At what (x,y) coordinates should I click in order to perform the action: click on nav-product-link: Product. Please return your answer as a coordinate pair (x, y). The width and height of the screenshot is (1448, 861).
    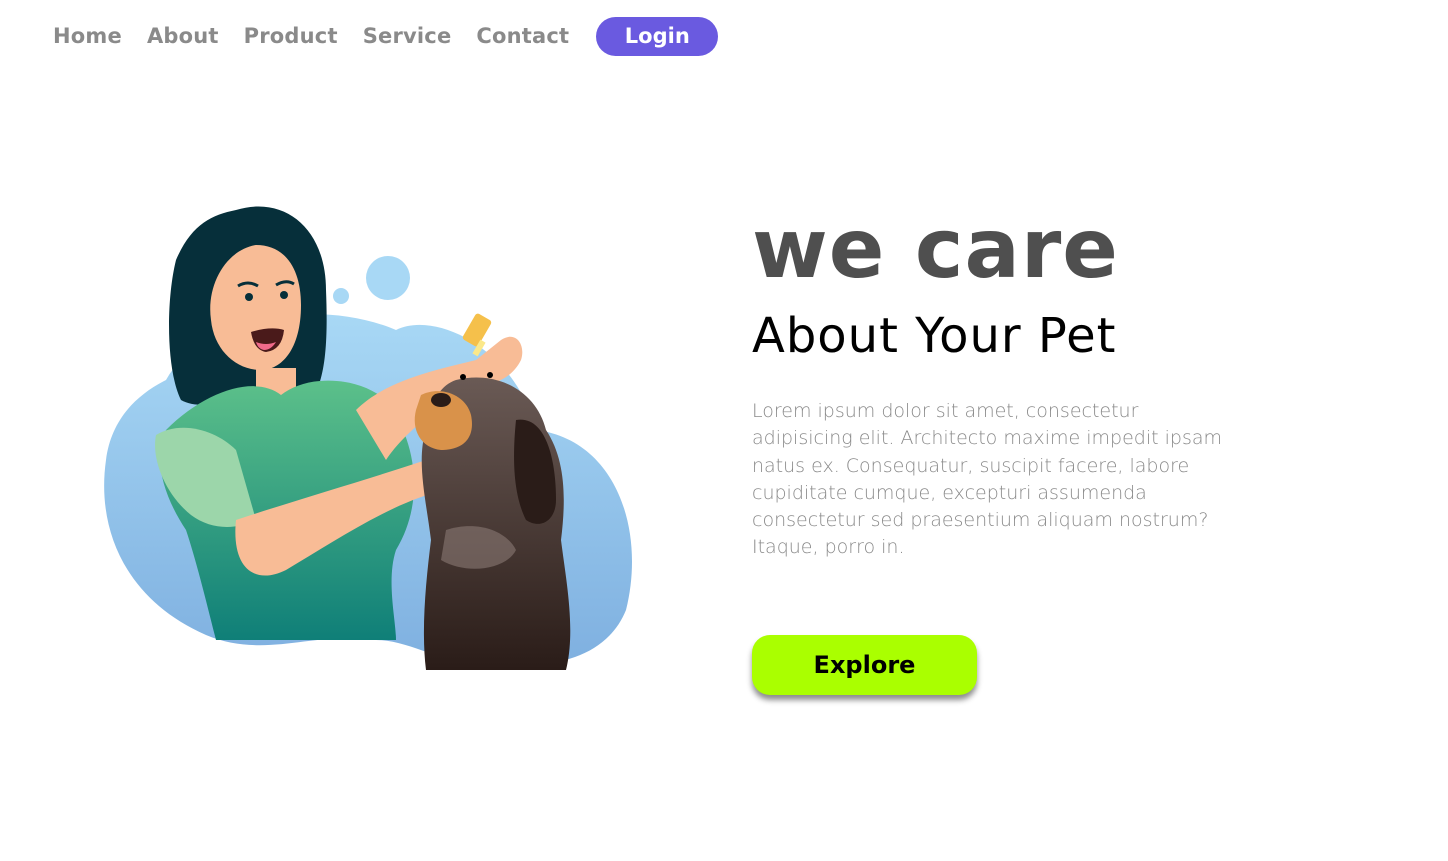
    Looking at the image, I should click on (291, 36).